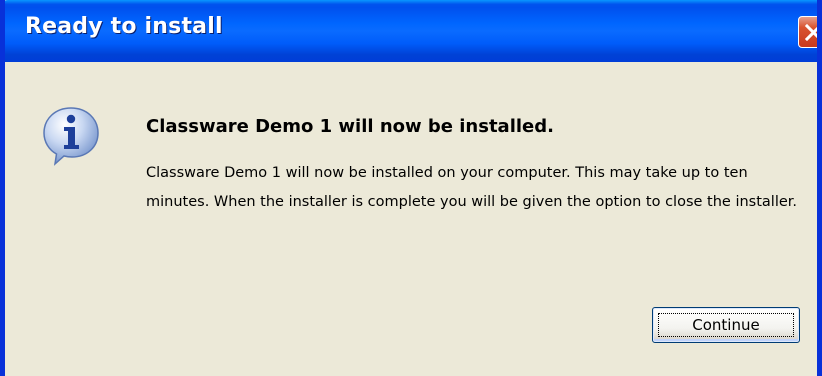 The image size is (822, 376). I want to click on dialog-heading: Classware Demo 1 will now be installed., so click(350, 126).